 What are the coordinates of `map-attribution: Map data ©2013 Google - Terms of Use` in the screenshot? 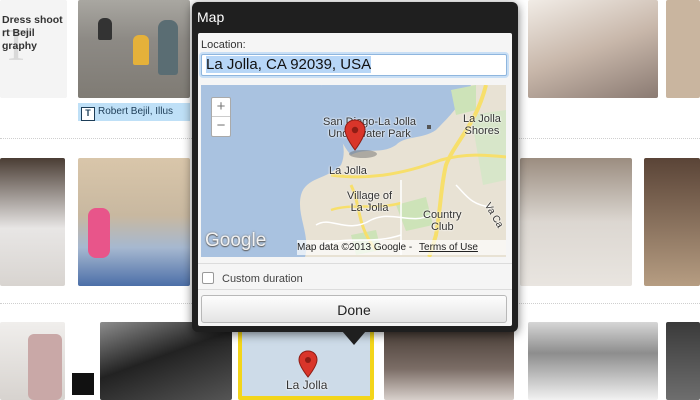 It's located at (401, 247).